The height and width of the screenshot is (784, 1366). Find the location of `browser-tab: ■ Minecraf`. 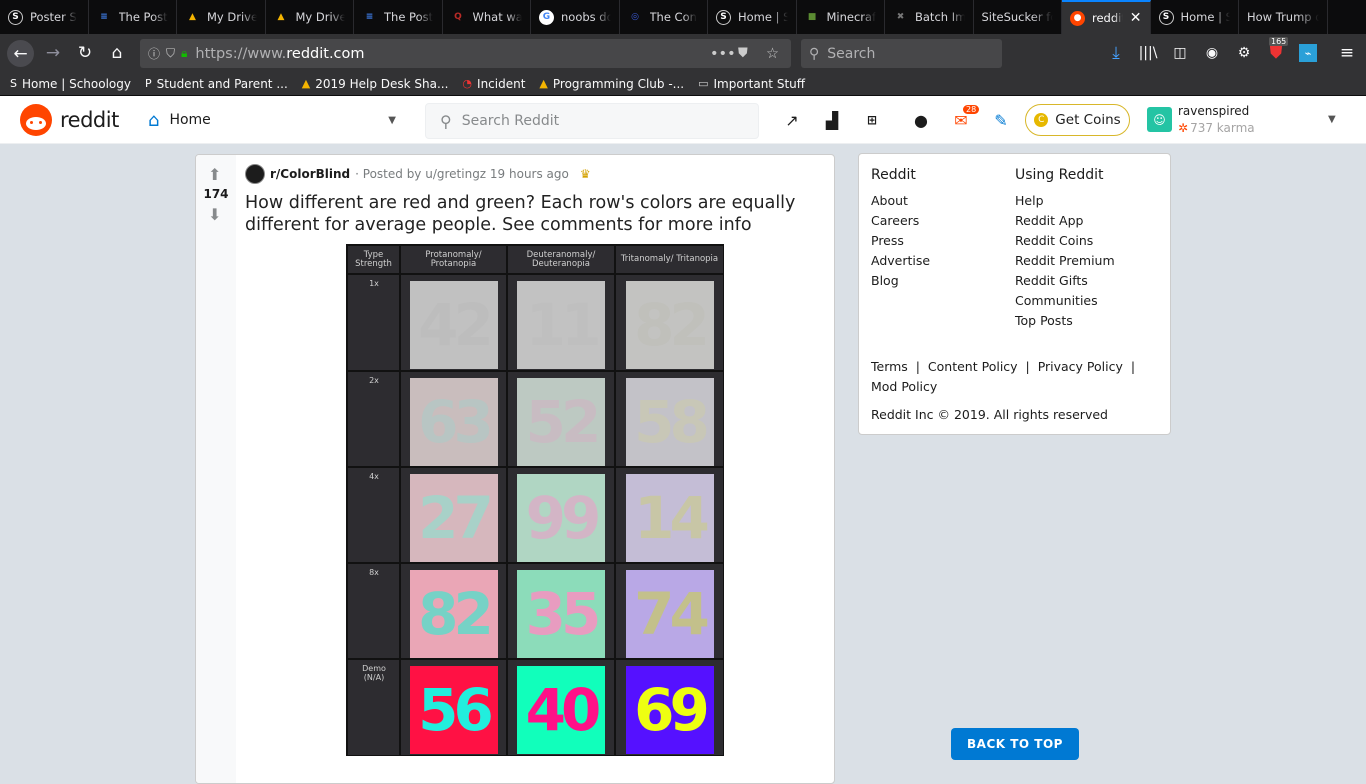

browser-tab: ■ Minecraf is located at coordinates (841, 17).